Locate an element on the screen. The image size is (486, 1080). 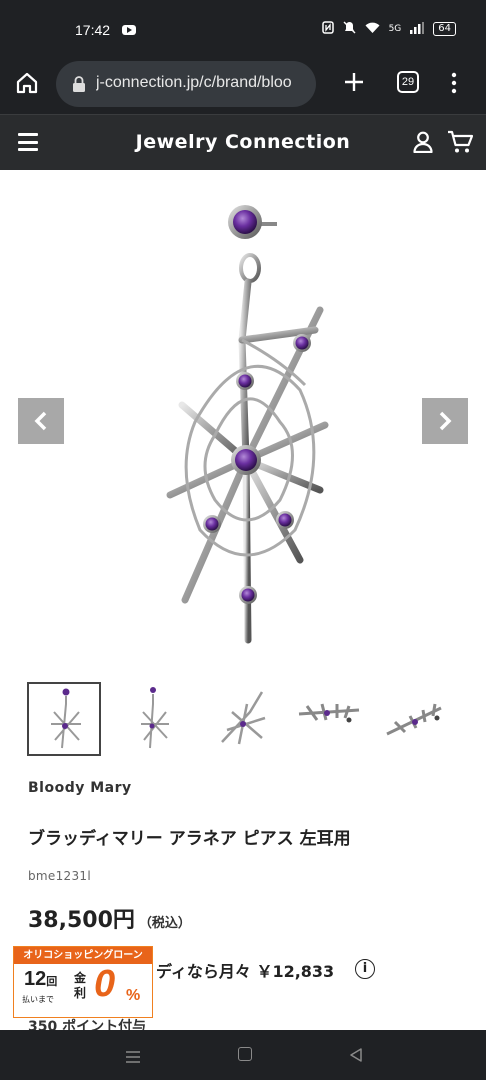
carousel-prev-button is located at coordinates (41, 421).